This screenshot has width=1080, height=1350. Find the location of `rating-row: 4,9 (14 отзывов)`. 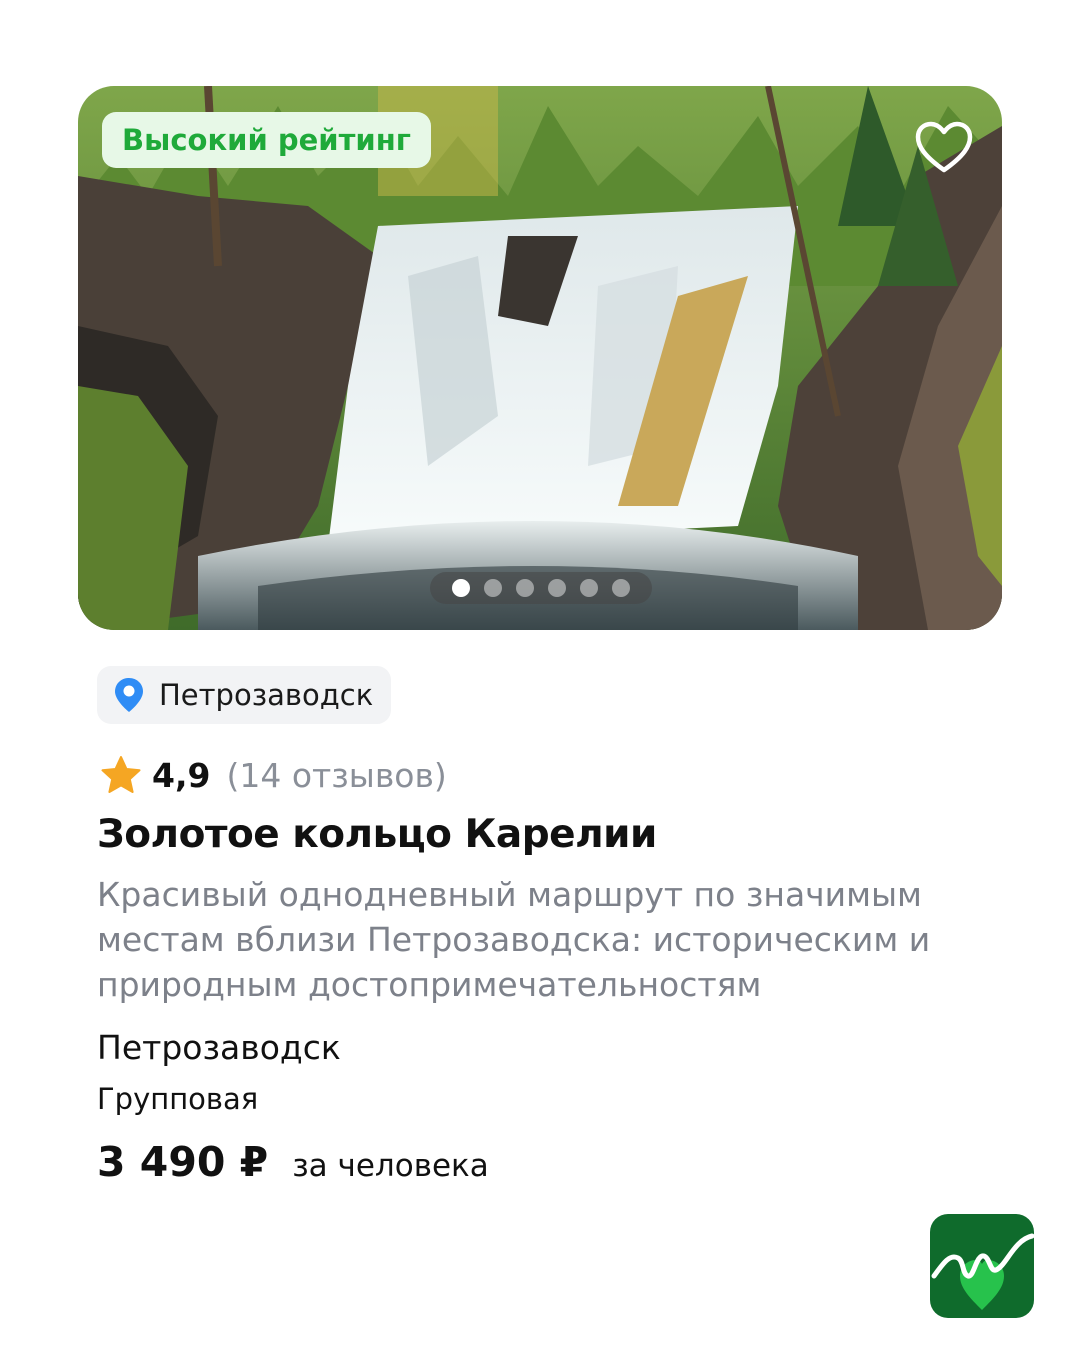

rating-row: 4,9 (14 отзывов) is located at coordinates (273, 775).